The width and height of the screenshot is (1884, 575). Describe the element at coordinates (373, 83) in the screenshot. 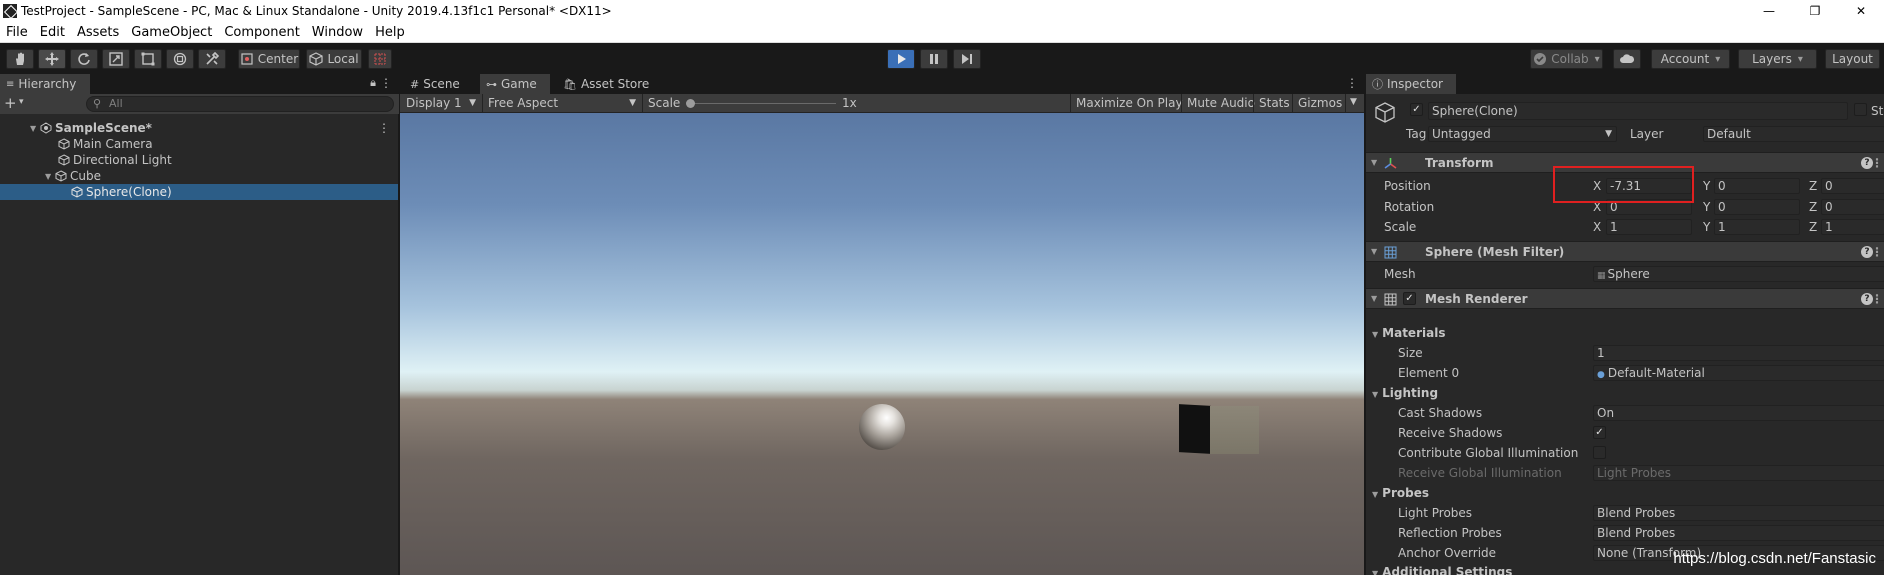

I see `lock-icon: 🔒︎` at that location.